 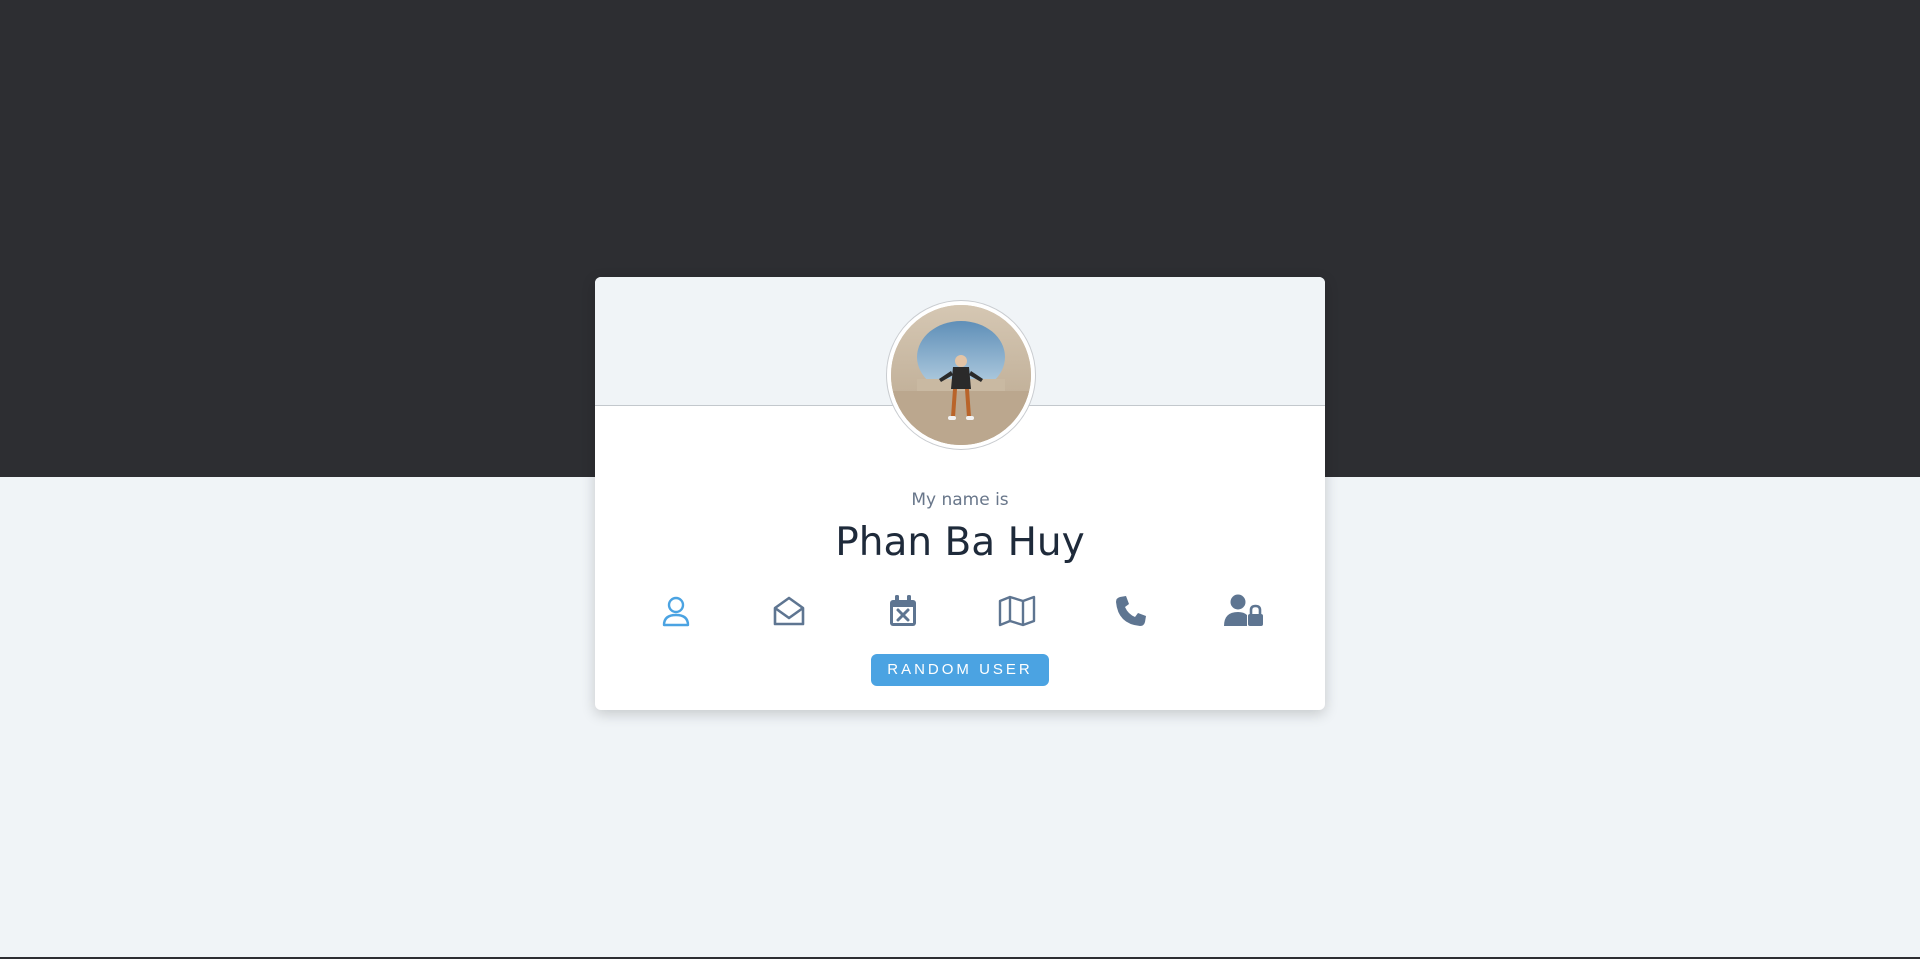 What do you see at coordinates (960, 542) in the screenshot?
I see `user-name: Phan Ba Huy` at bounding box center [960, 542].